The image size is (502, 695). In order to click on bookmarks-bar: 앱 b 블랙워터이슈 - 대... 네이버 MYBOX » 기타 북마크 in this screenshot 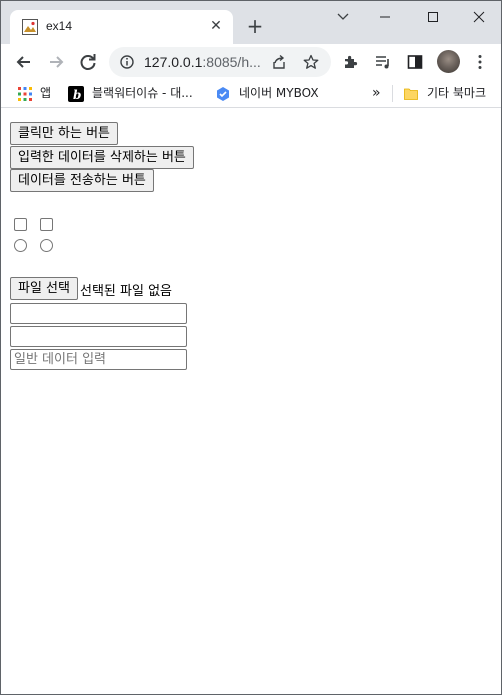, I will do `click(251, 94)`.